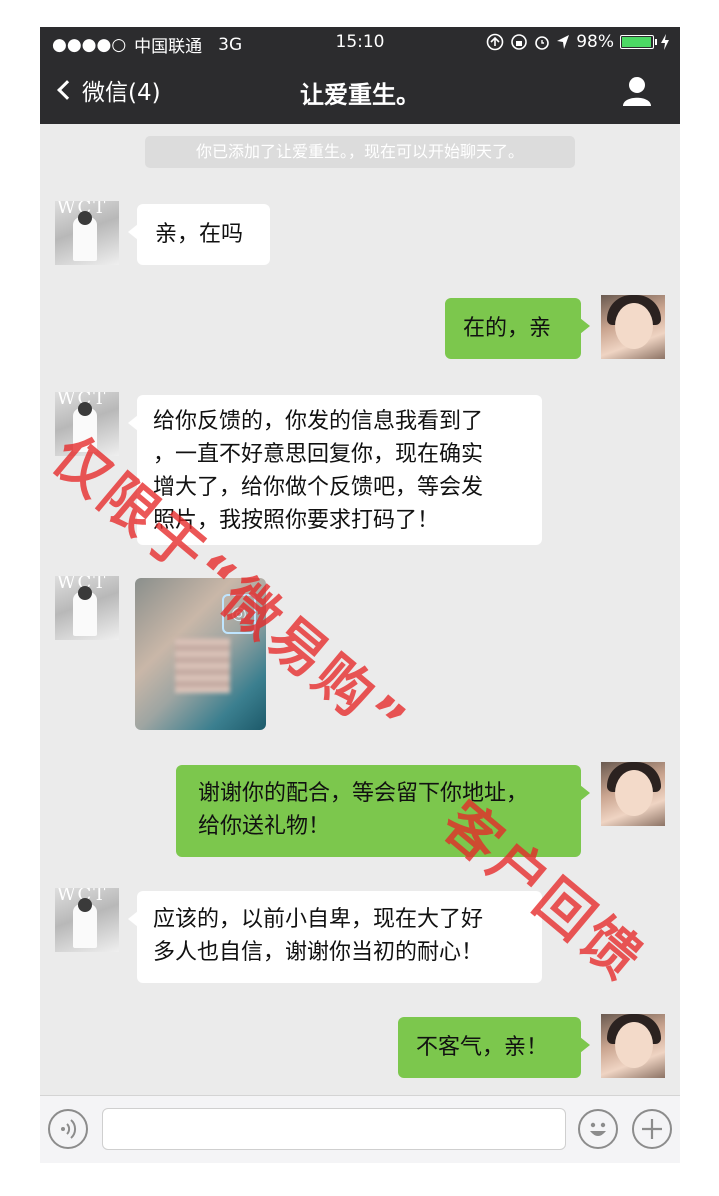 Image resolution: width=719 pixels, height=1196 pixels. I want to click on message-bubble-outgoing: 不客气，亲！, so click(494, 1047).